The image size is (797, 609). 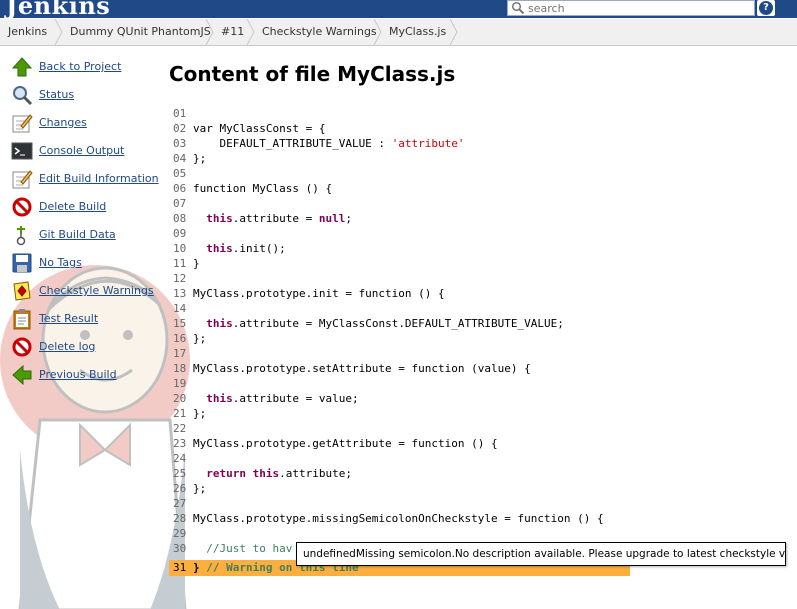 I want to click on code-line: 03 DEFAULT_ATTRIBUTE_VALUE : 'attribute', so click(x=399, y=143).